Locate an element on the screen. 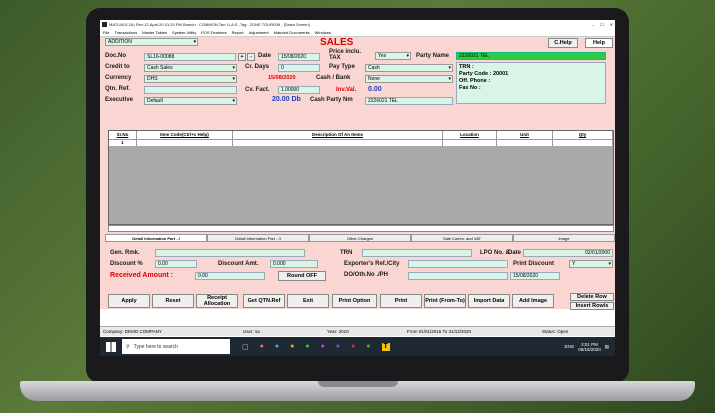 This screenshot has width=715, height=413. date-field: 15/08/2020 is located at coordinates (299, 57).